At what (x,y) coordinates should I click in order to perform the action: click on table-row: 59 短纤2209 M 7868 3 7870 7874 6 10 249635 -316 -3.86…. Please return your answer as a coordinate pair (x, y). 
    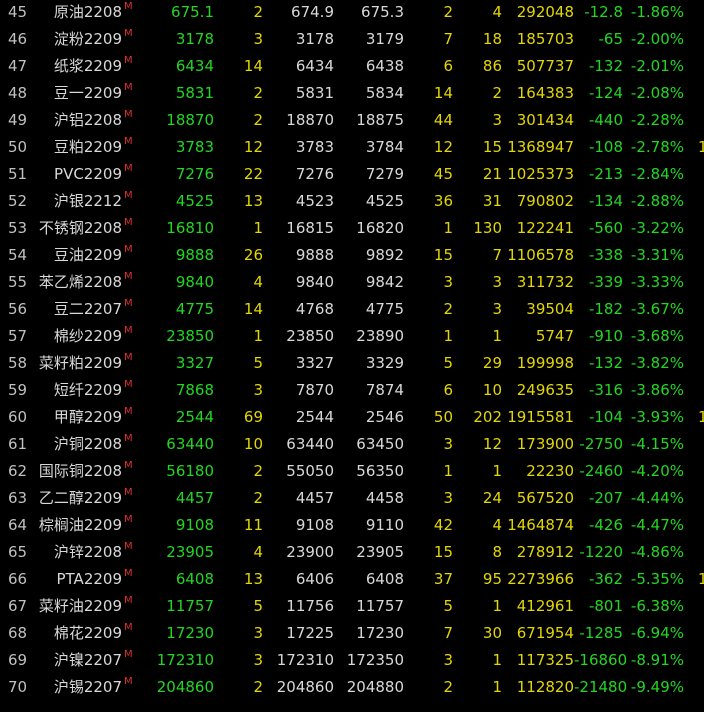
    Looking at the image, I should click on (352, 390).